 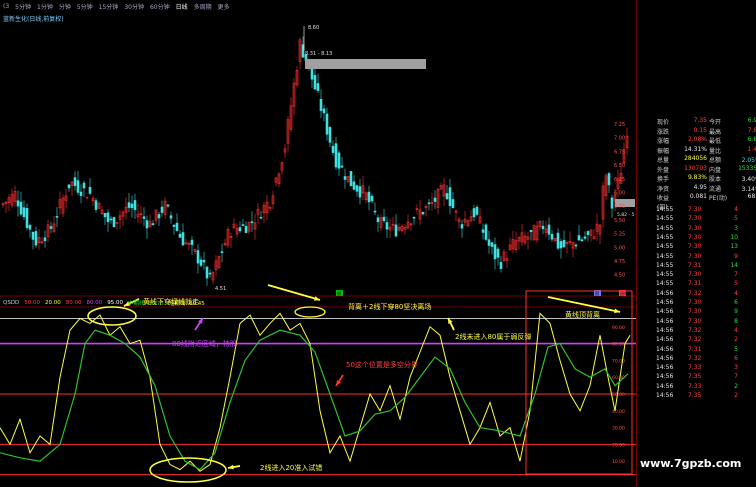 What do you see at coordinates (23, 6) in the screenshot?
I see `period-tab-1: 5分钟` at bounding box center [23, 6].